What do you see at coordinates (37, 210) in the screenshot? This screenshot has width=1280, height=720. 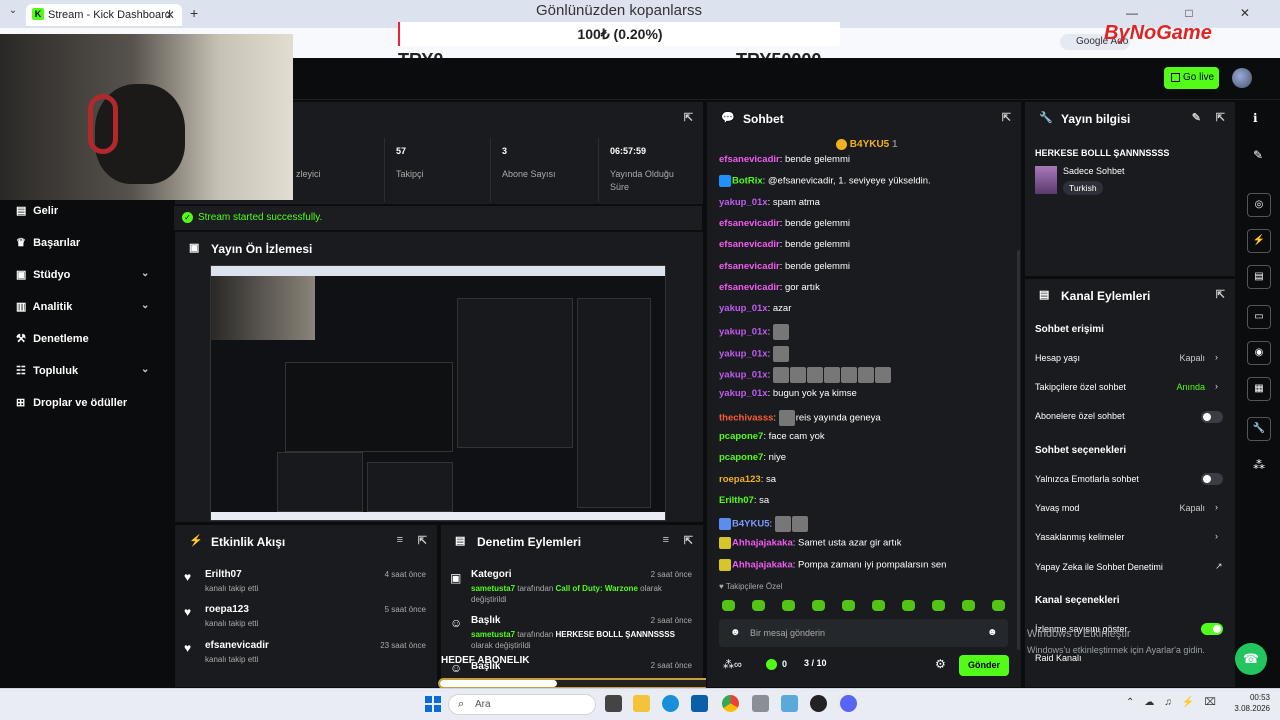 I see `sidebar-item-gelir: ▤ Gelir` at bounding box center [37, 210].